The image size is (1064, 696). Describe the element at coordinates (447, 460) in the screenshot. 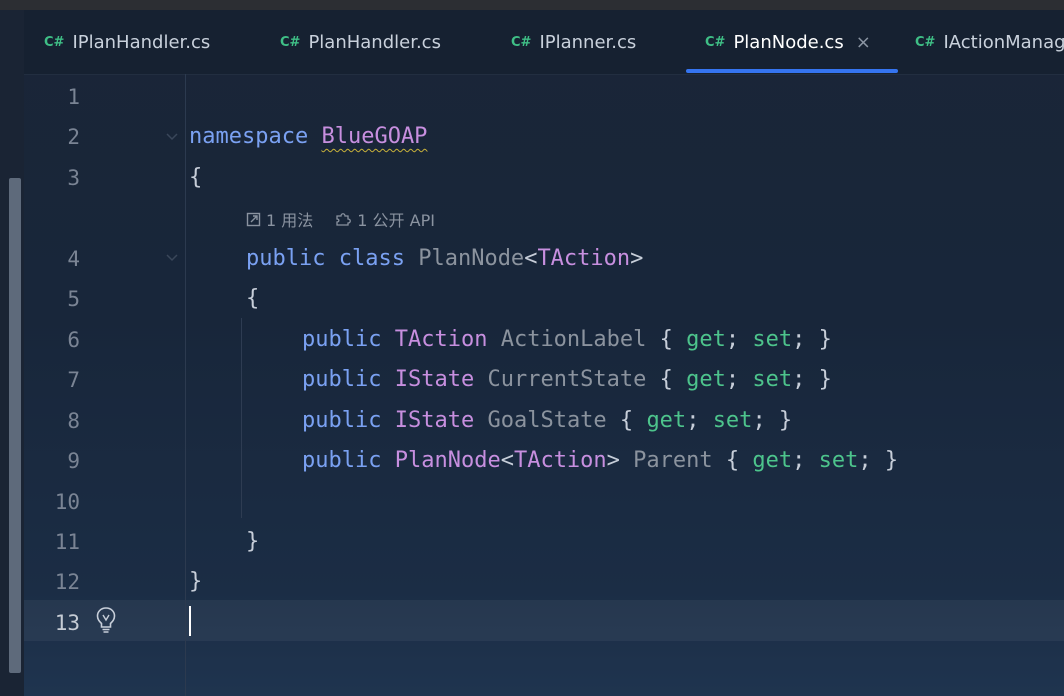

I see `property-type: PlanNode` at that location.